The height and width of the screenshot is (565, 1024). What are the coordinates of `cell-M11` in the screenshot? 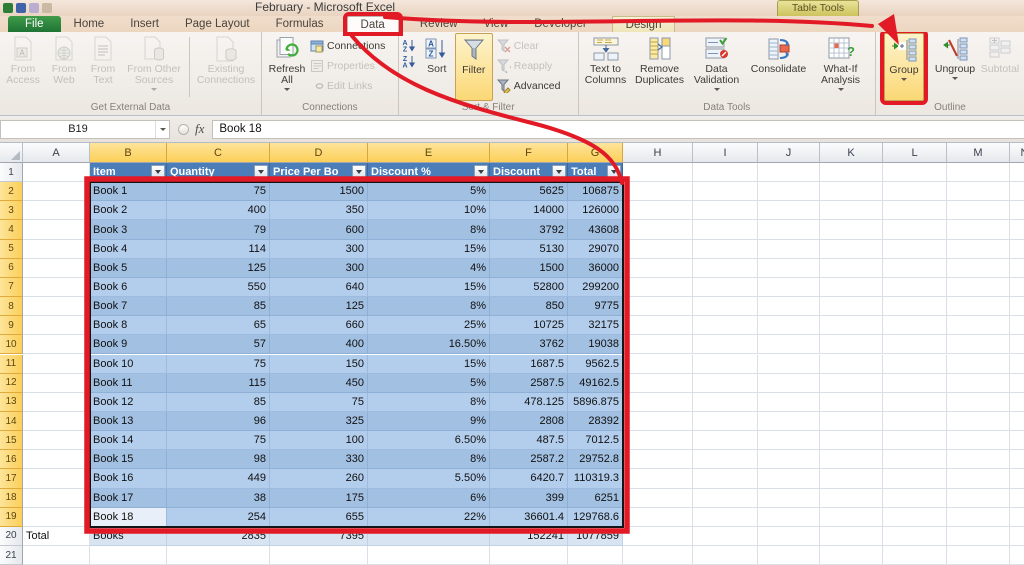 It's located at (978, 364).